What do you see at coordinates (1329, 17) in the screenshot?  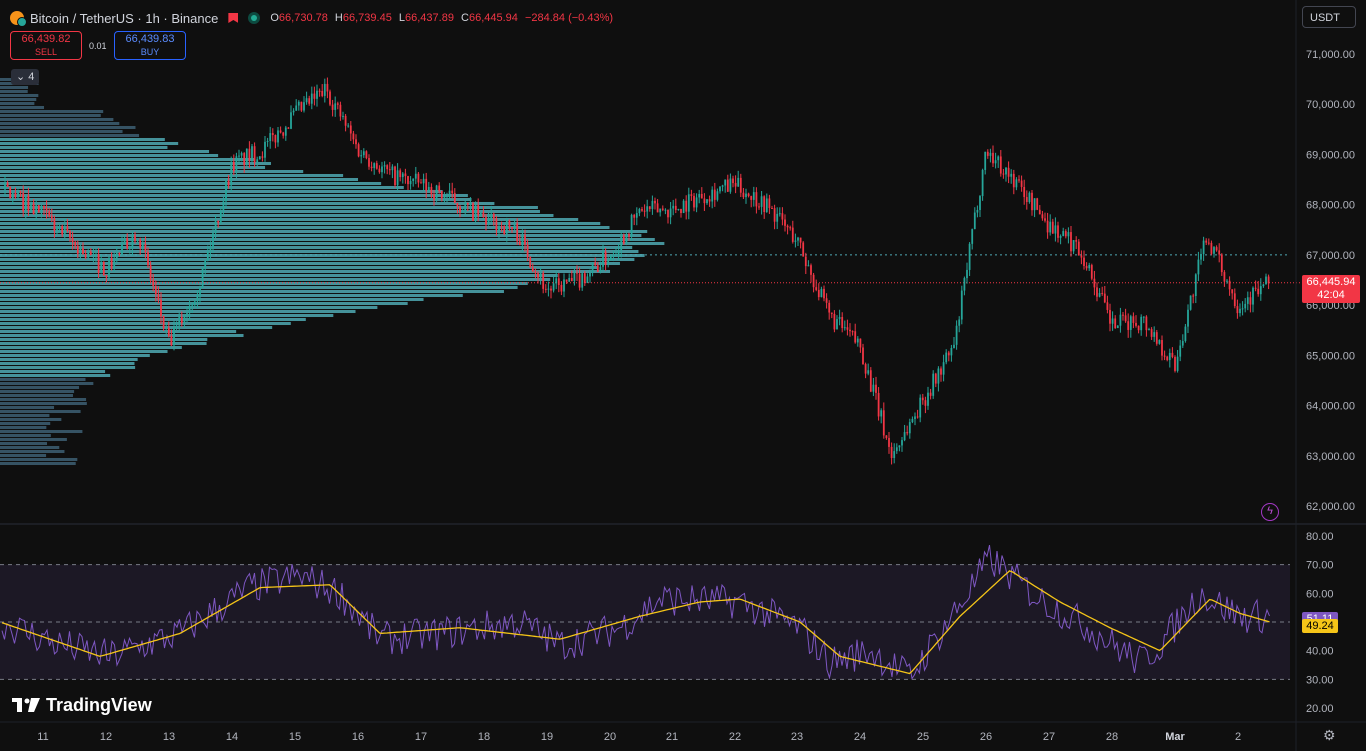 I see `currency-selector: USDT` at bounding box center [1329, 17].